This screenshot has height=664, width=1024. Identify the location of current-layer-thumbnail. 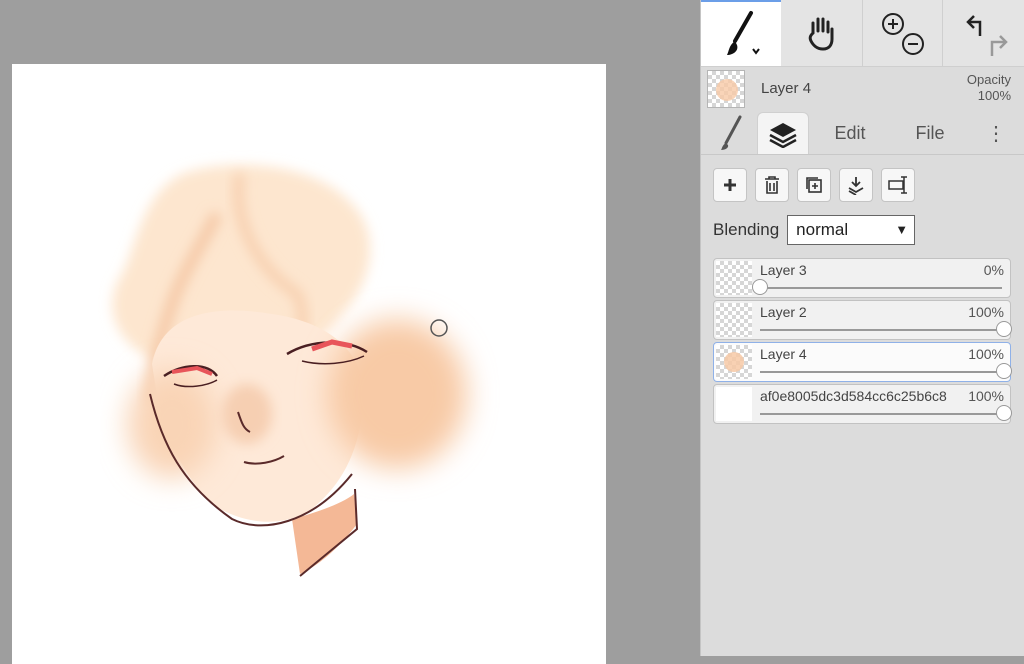
(726, 89).